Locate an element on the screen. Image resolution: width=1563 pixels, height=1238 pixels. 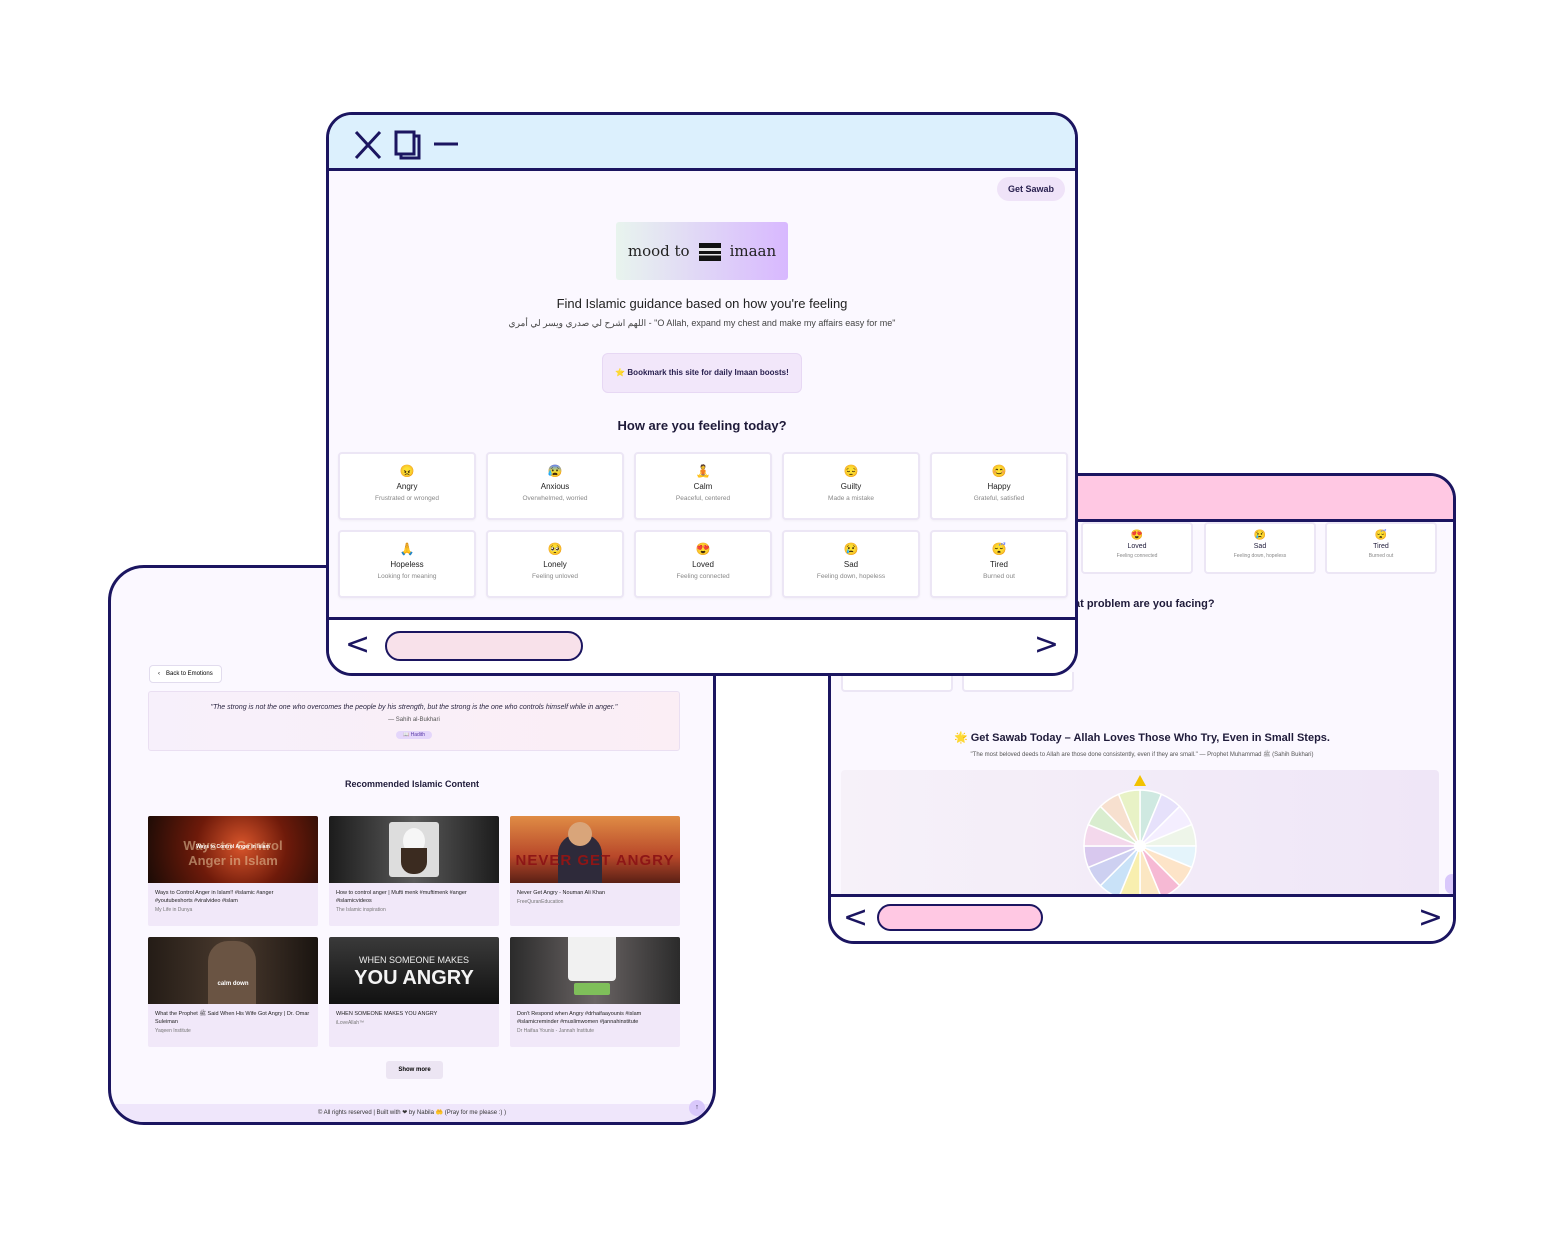
emotion-card-happy: 😊 Happy Grateful, satisfied is located at coordinates (999, 486).